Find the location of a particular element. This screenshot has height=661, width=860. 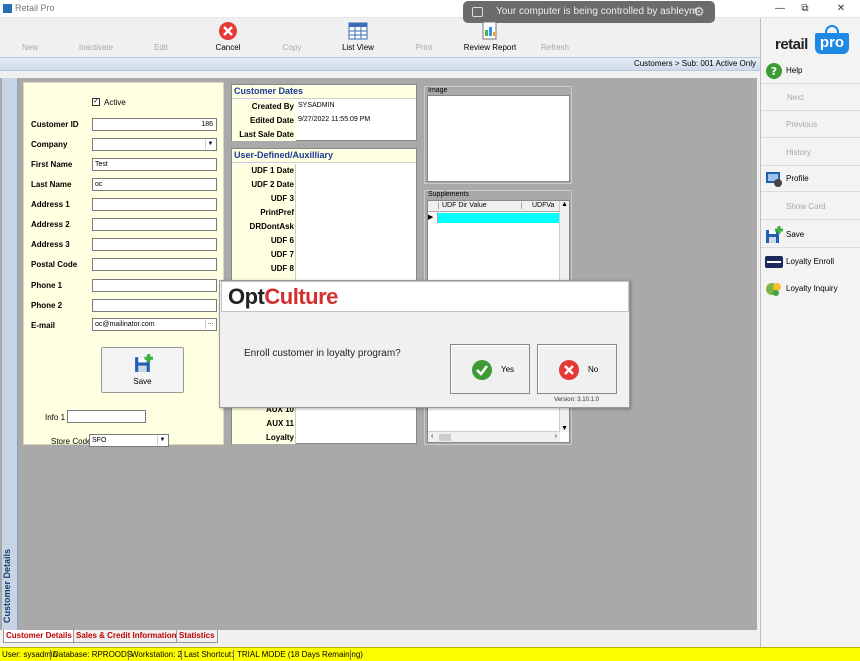

company-select: ▼ is located at coordinates (154, 144).